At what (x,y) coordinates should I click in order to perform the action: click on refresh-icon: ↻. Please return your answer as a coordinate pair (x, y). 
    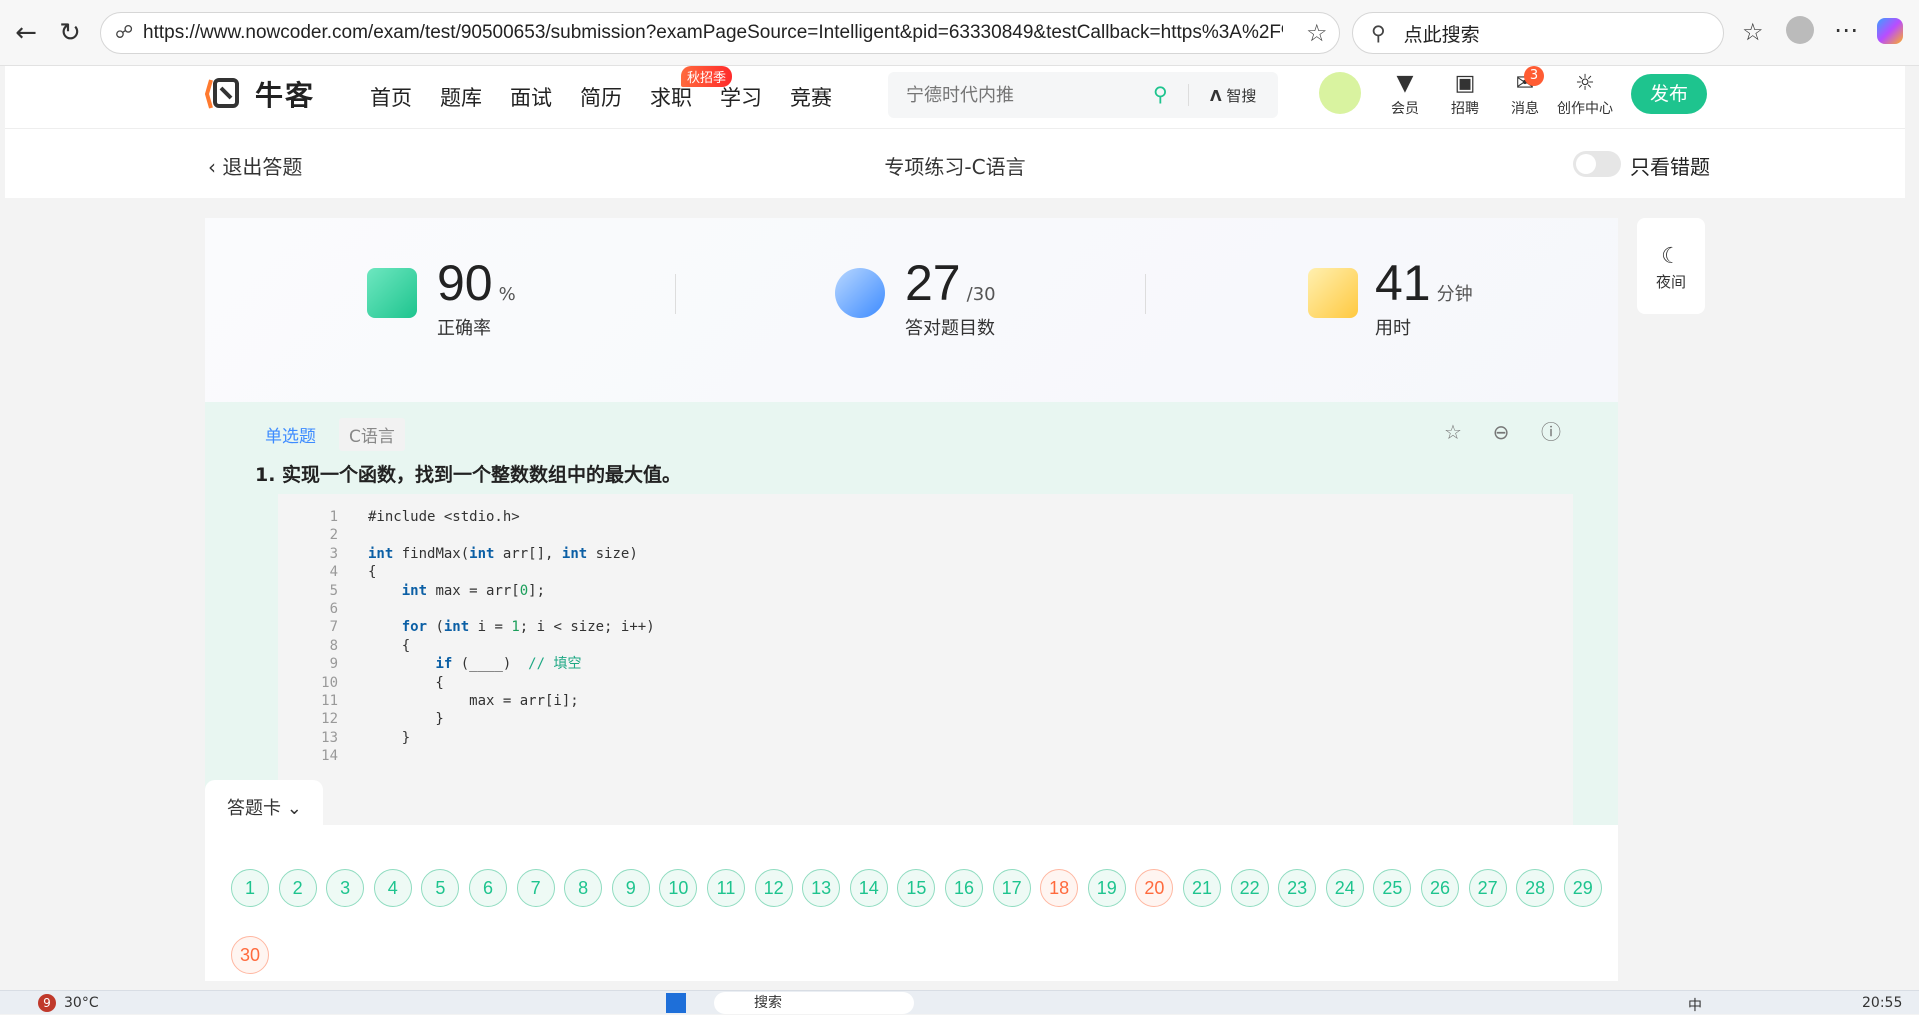
    Looking at the image, I should click on (70, 33).